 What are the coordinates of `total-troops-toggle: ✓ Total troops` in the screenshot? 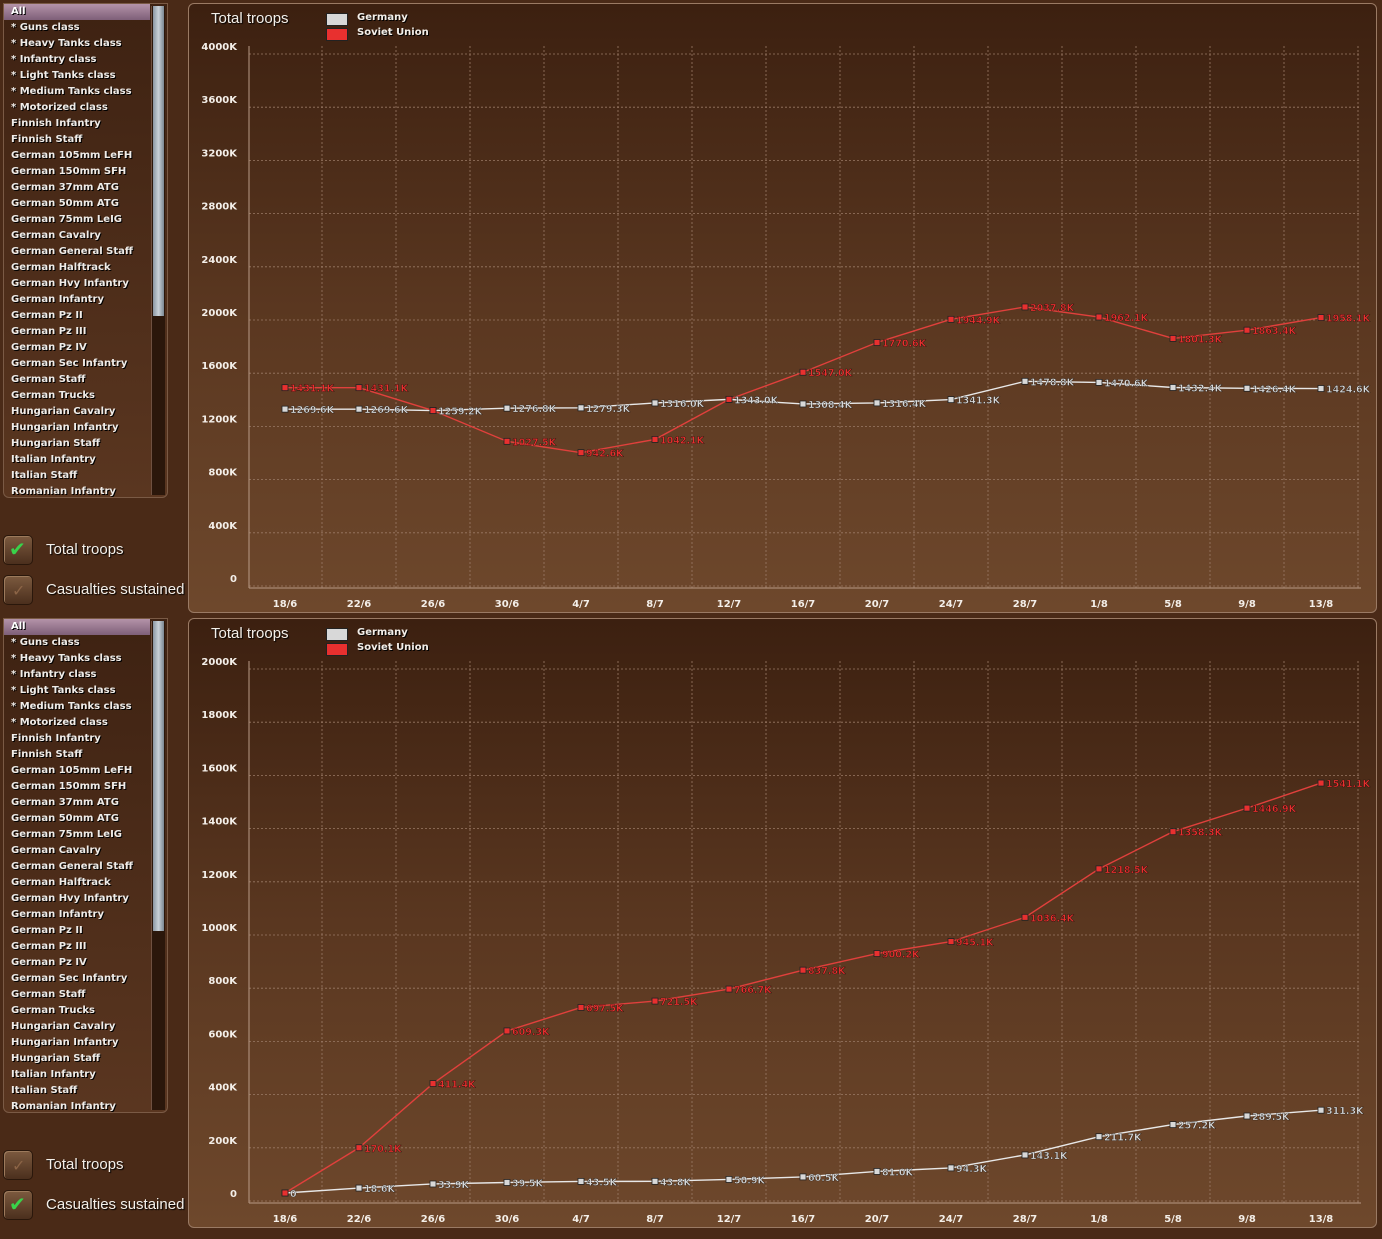 It's located at (93, 1165).